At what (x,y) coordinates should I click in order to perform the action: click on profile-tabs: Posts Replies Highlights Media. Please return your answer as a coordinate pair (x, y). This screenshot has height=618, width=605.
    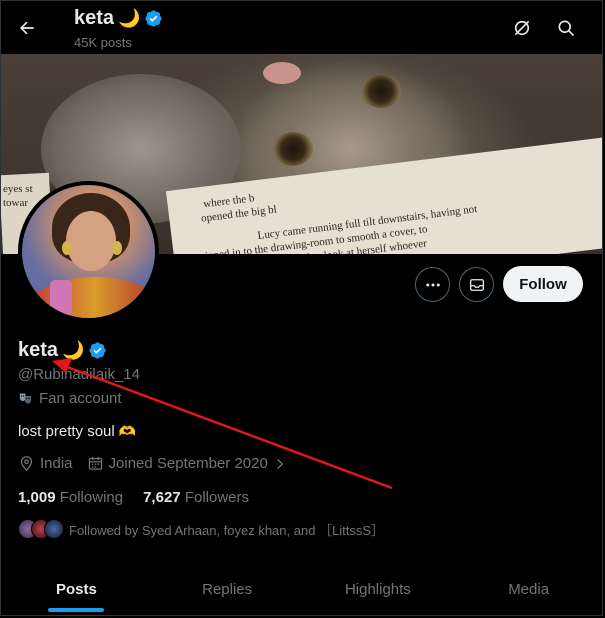
    Looking at the image, I should click on (301, 589).